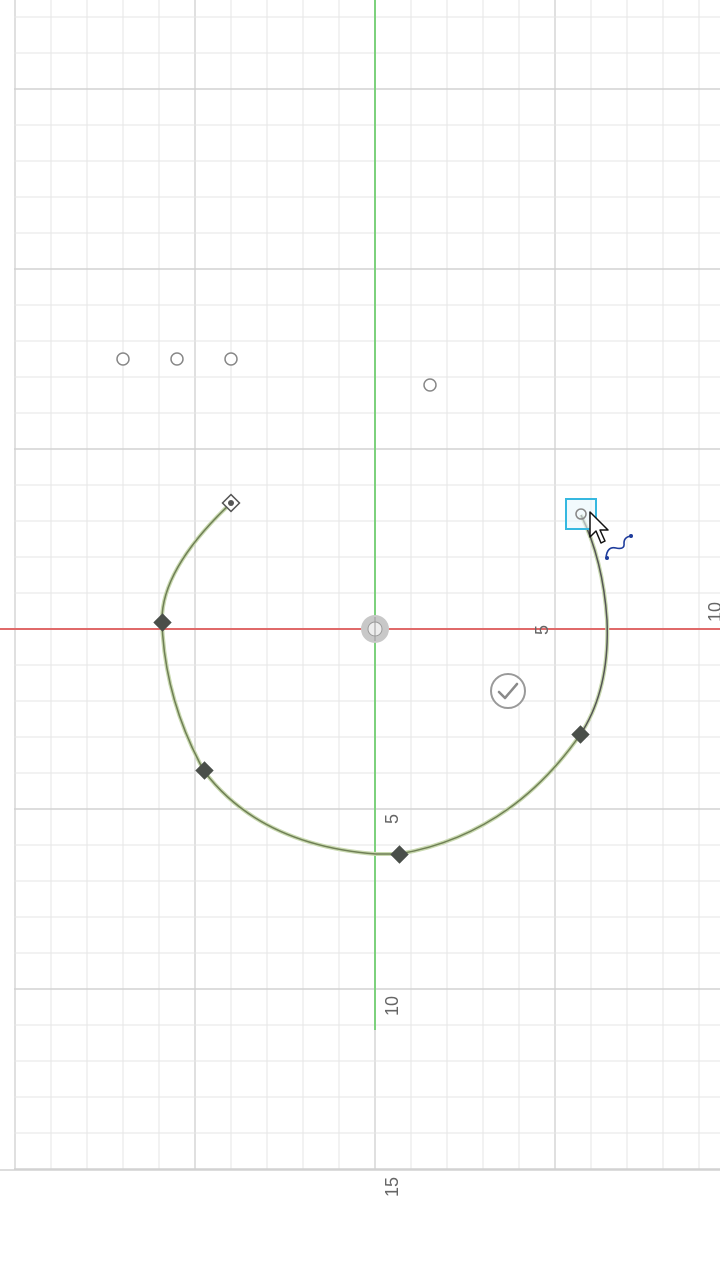  Describe the element at coordinates (508, 691) in the screenshot. I see `check-icon` at that location.